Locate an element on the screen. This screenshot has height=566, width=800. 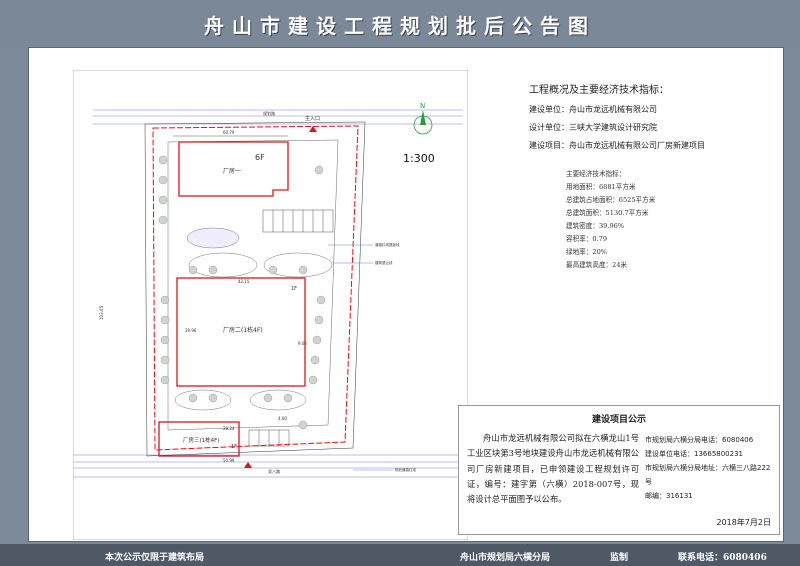
indicator-title: 主要经济技术指标： is located at coordinates (596, 174).